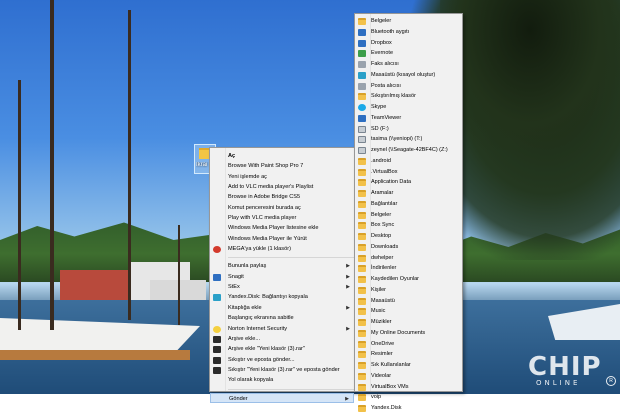 This screenshot has height=414, width=620. I want to click on send-to-item-label: My Online Documents, so click(398, 332).